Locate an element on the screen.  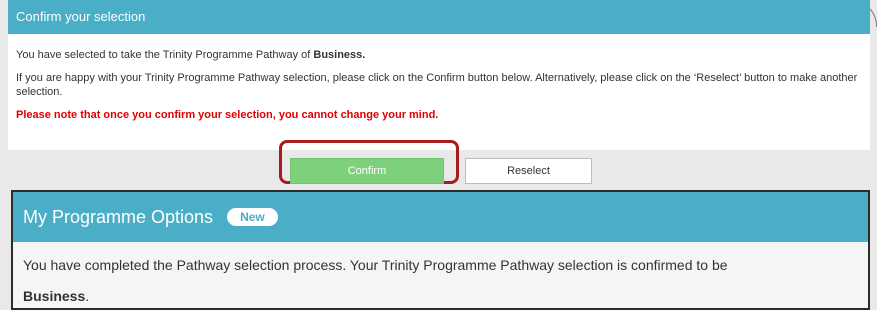
programme-options-title: My Programme Options is located at coordinates (118, 217).